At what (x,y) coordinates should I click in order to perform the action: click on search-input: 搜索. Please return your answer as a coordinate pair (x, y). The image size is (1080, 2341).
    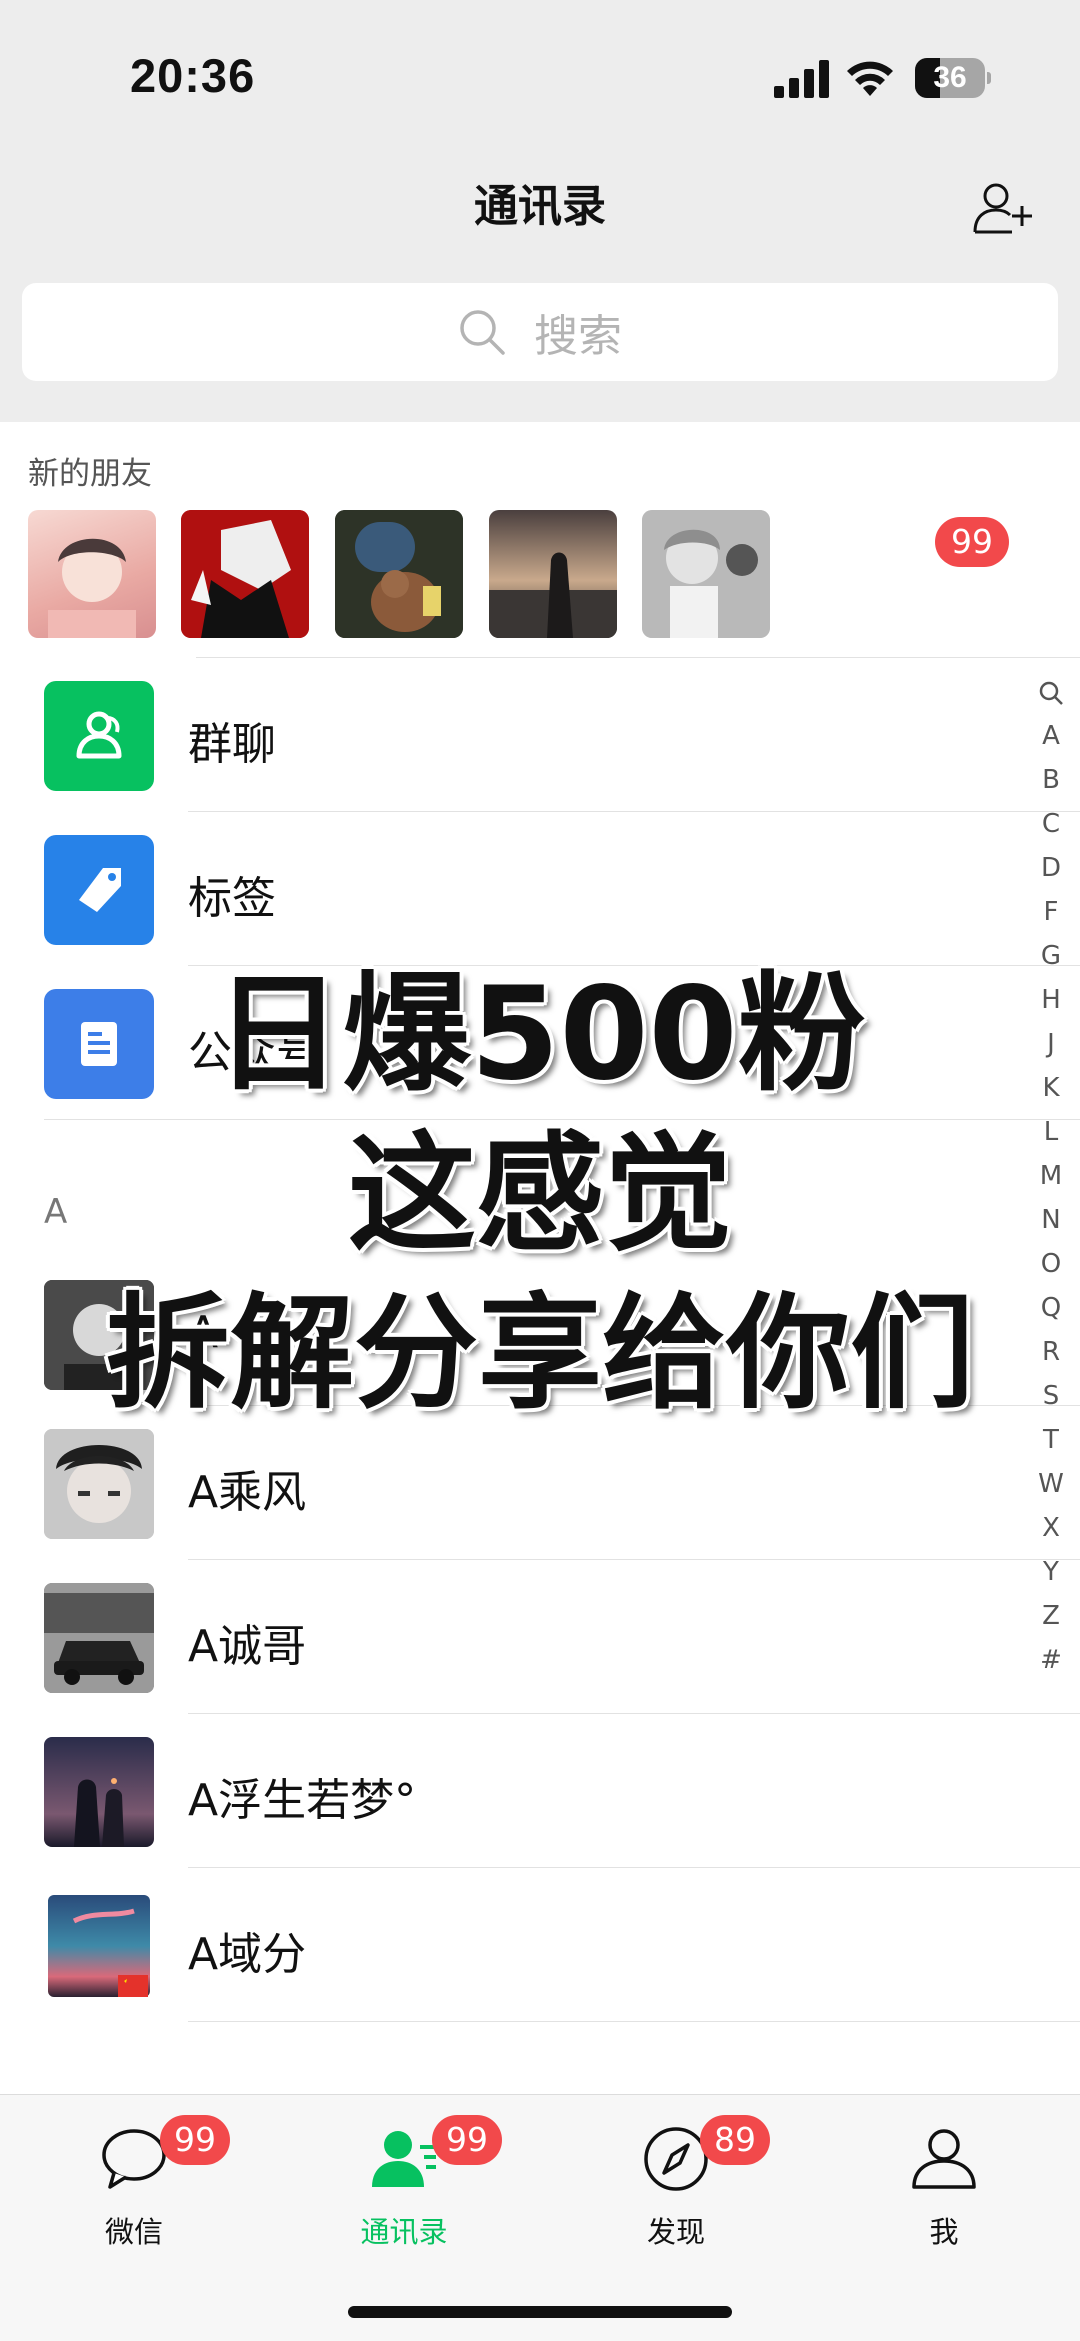
    Looking at the image, I should click on (540, 332).